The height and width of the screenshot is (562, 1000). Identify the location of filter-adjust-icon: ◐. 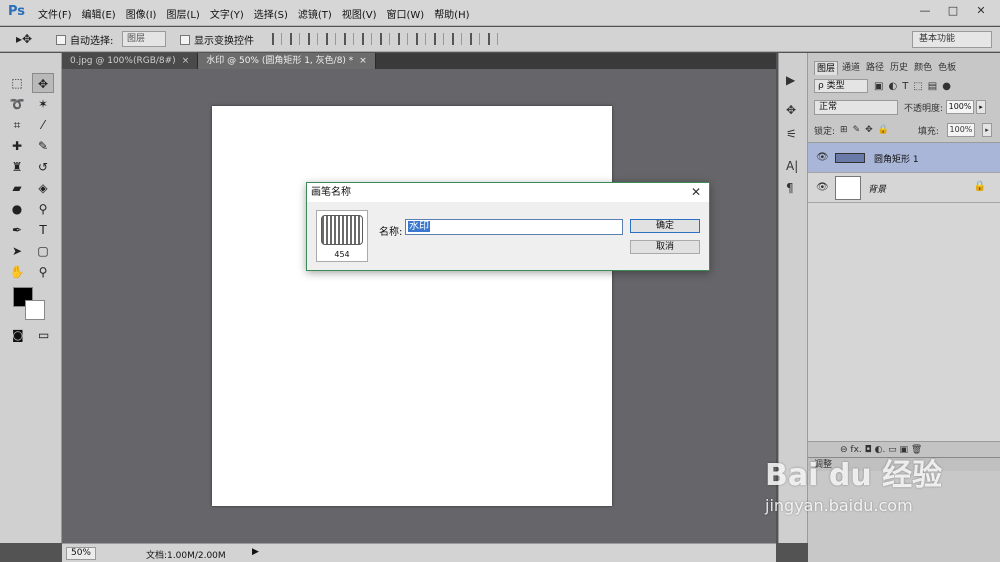
(892, 86).